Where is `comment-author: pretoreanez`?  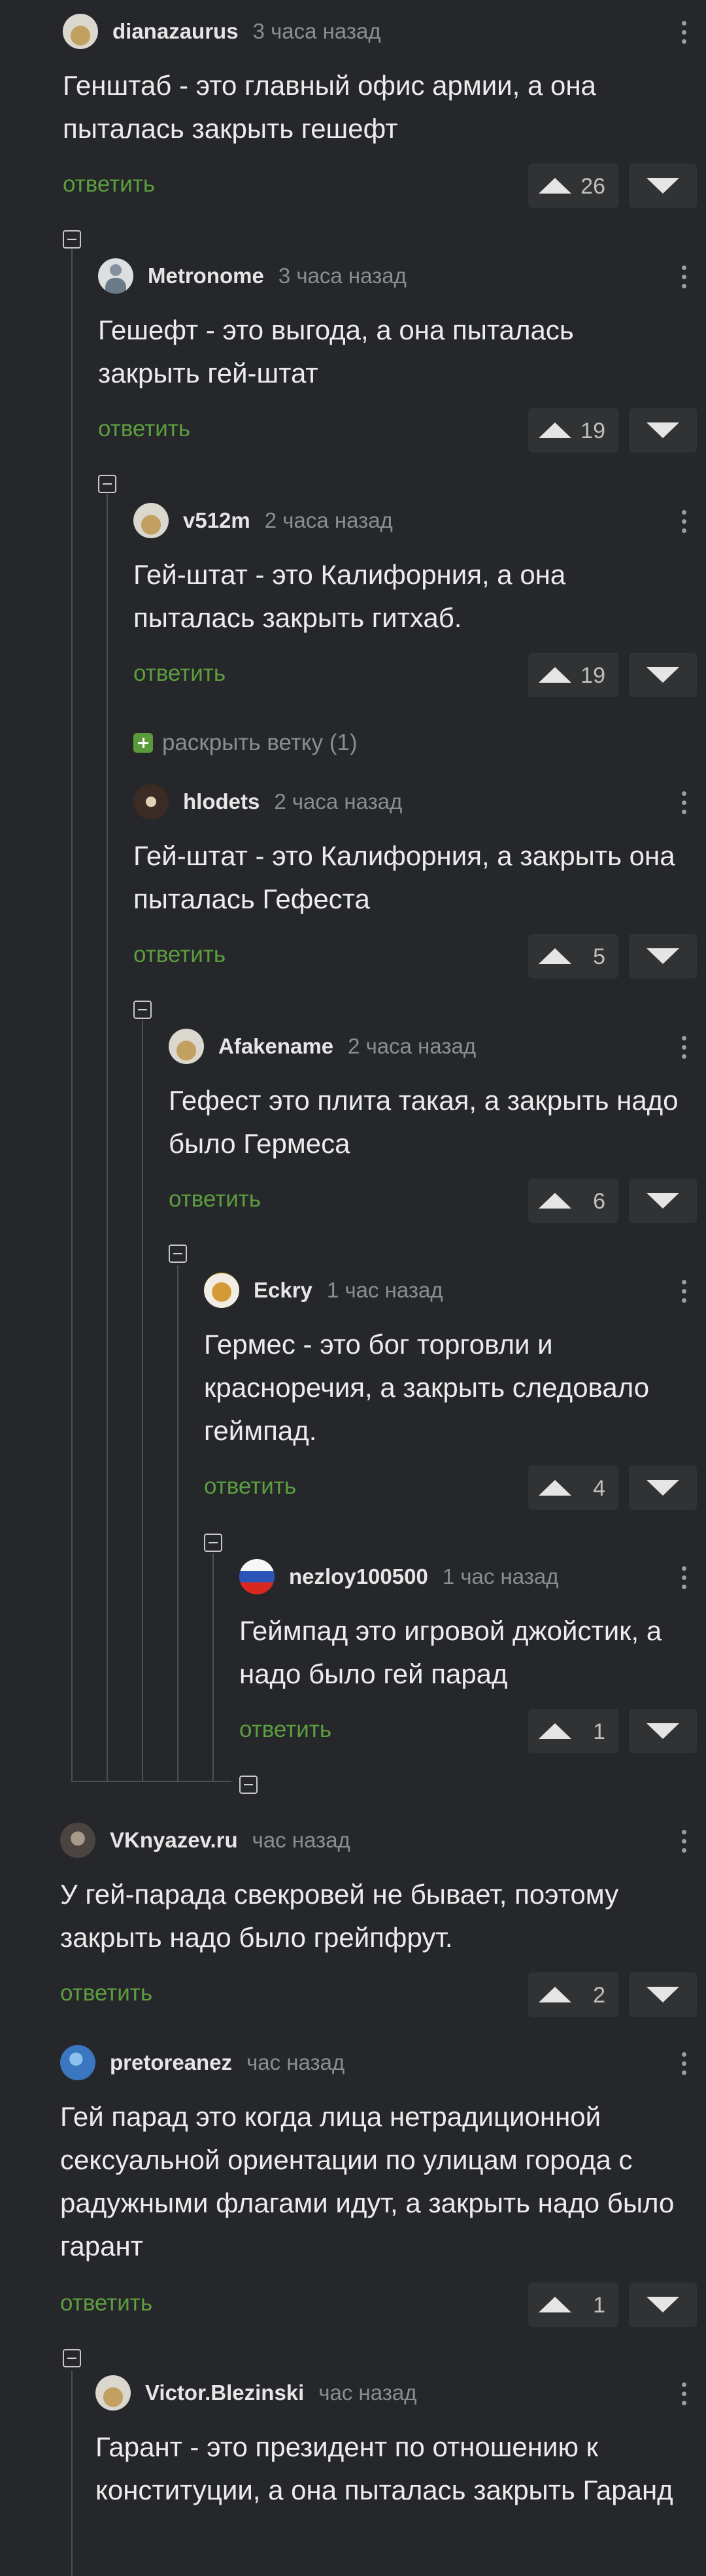
comment-author: pretoreanez is located at coordinates (171, 2062).